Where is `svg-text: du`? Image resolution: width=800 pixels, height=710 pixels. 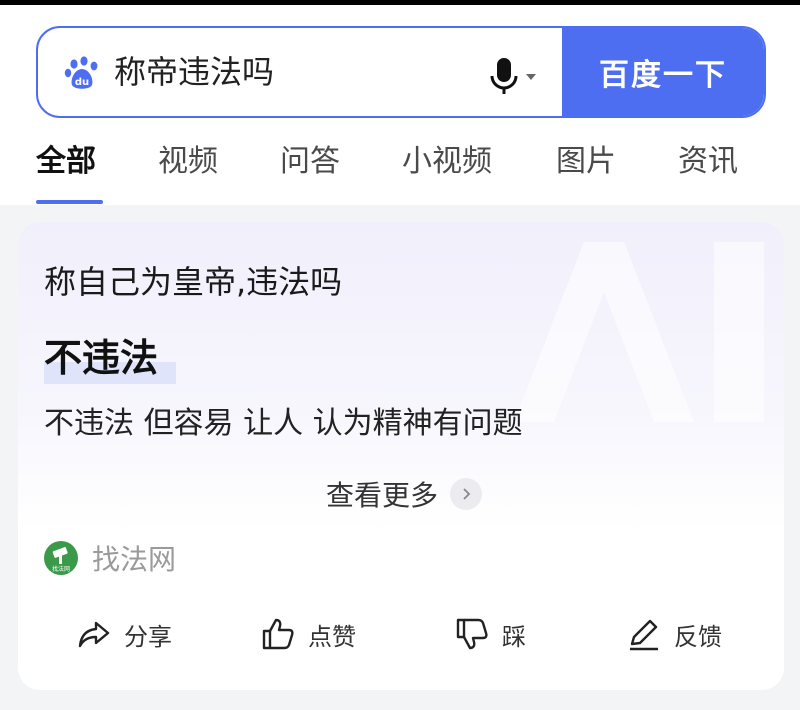 svg-text: du is located at coordinates (82, 82).